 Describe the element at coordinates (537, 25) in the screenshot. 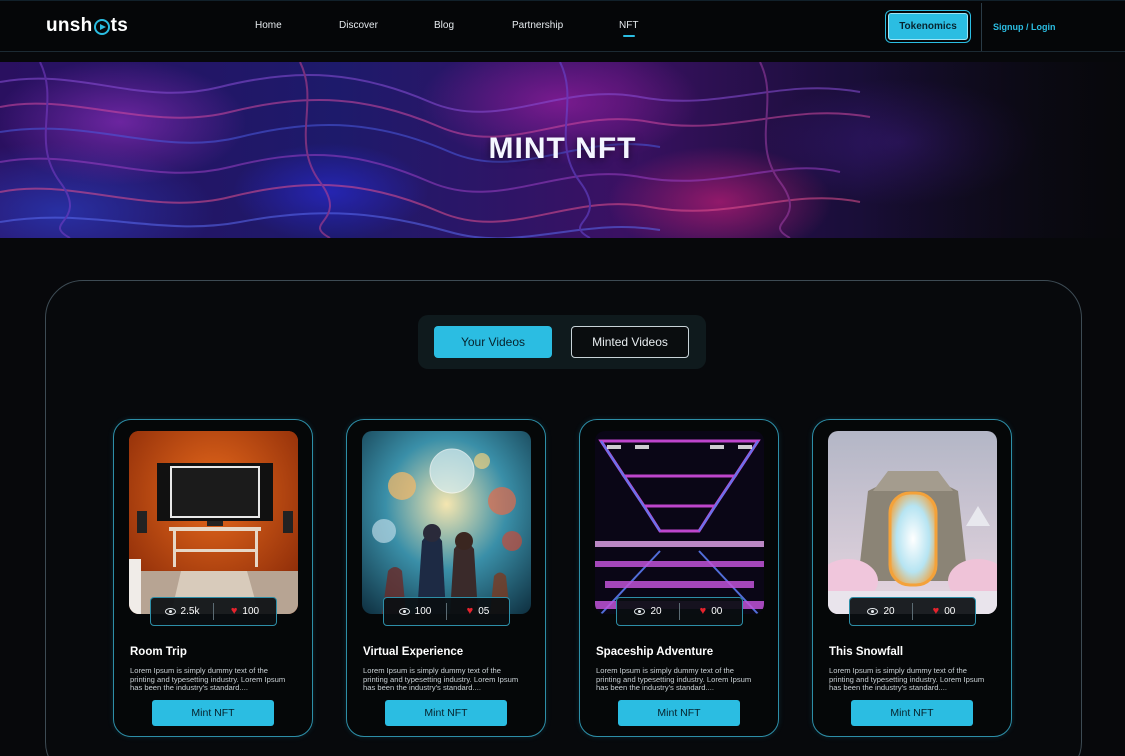

I see `nav-link-partnership: Partnership` at that location.